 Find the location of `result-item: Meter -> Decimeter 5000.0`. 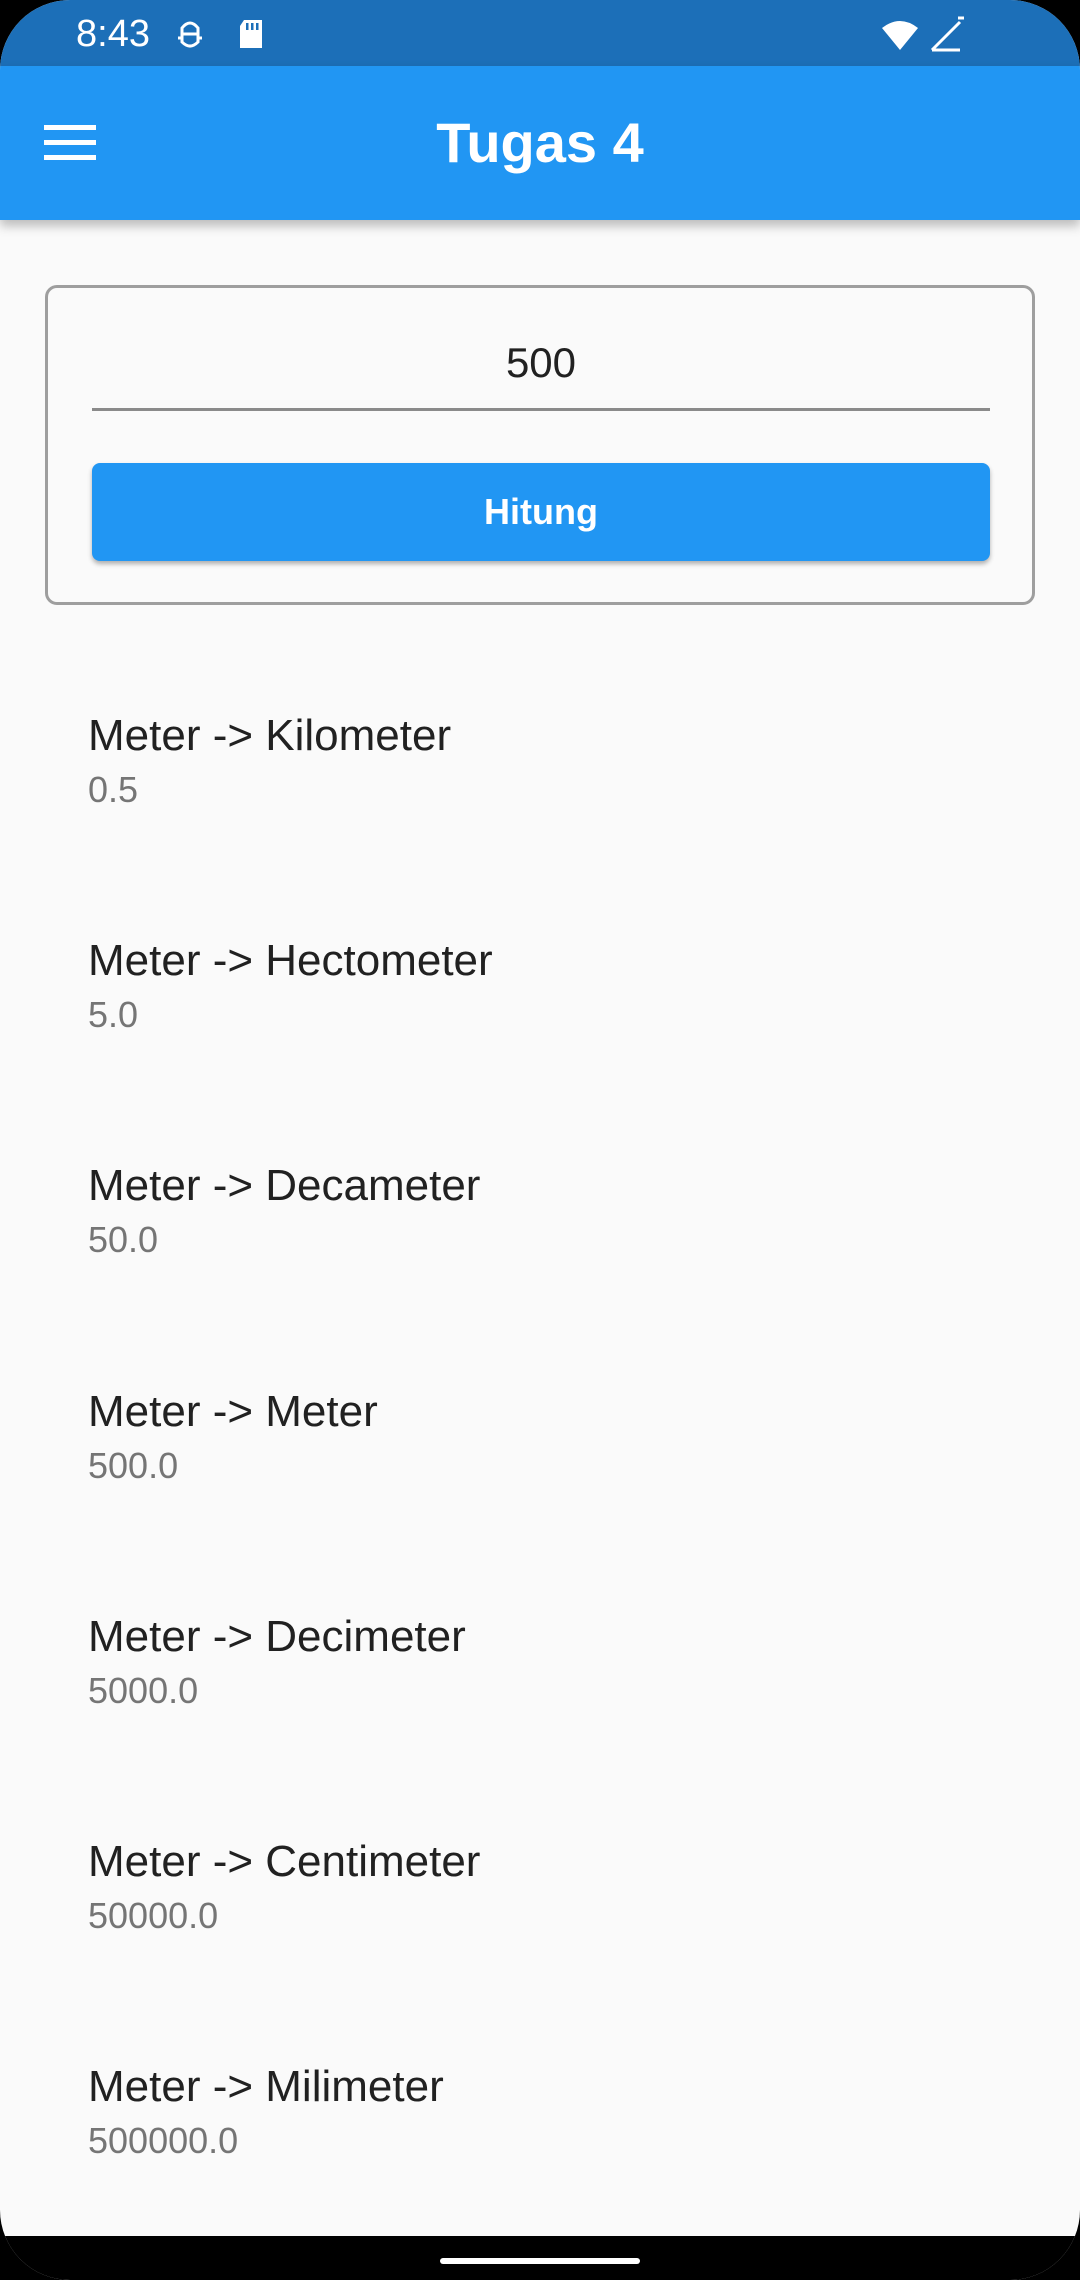

result-item: Meter -> Decimeter 5000.0 is located at coordinates (538, 1691).